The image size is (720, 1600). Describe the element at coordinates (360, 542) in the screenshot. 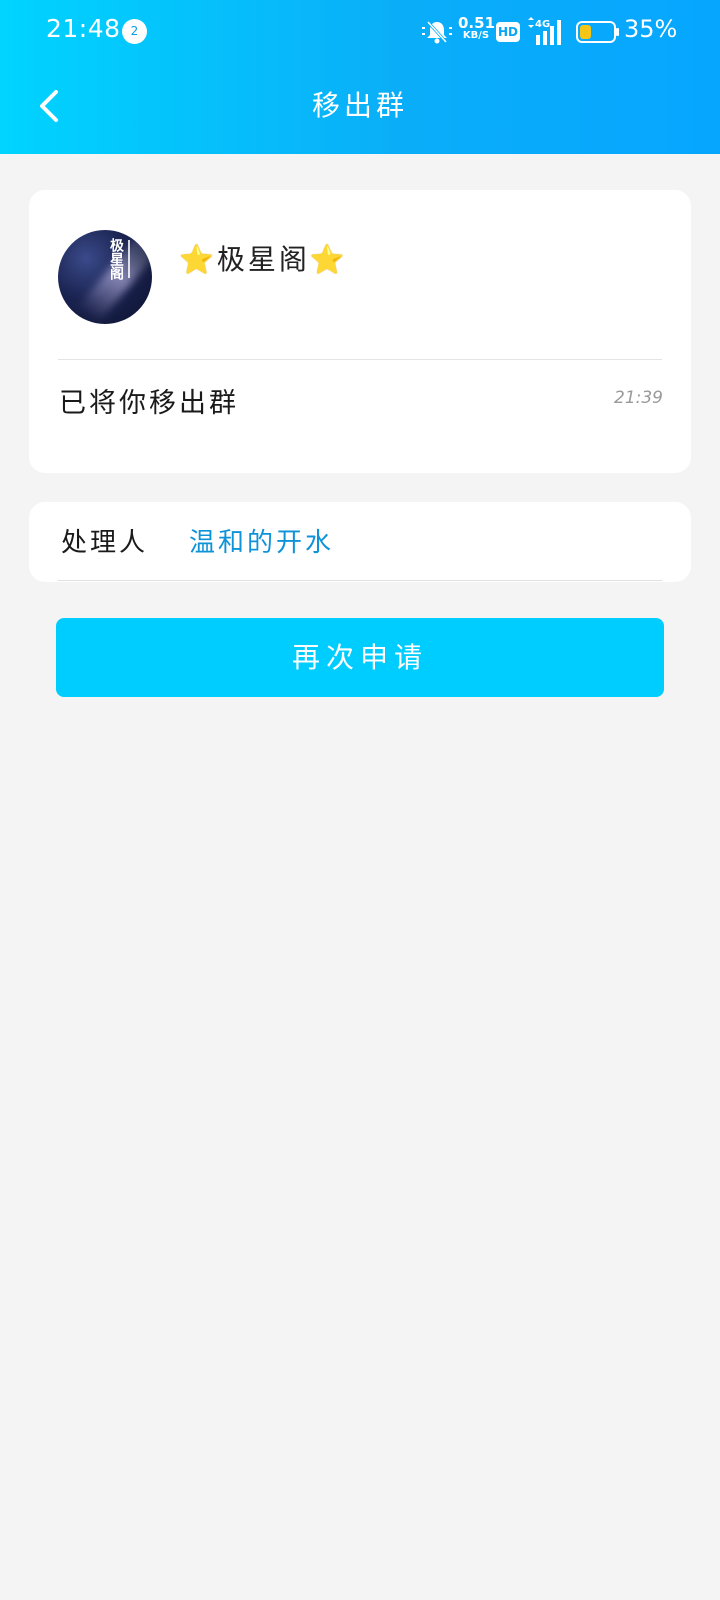

I see `handler-card: 处理人 温和的开水` at that location.